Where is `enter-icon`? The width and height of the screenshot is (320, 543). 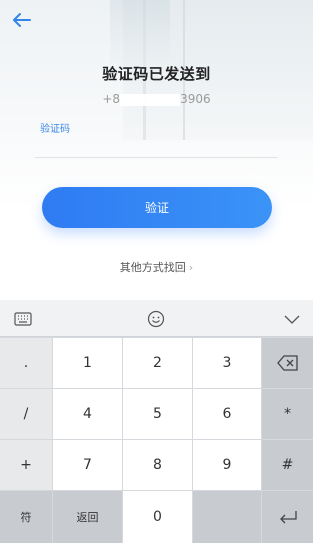
enter-icon is located at coordinates (288, 517).